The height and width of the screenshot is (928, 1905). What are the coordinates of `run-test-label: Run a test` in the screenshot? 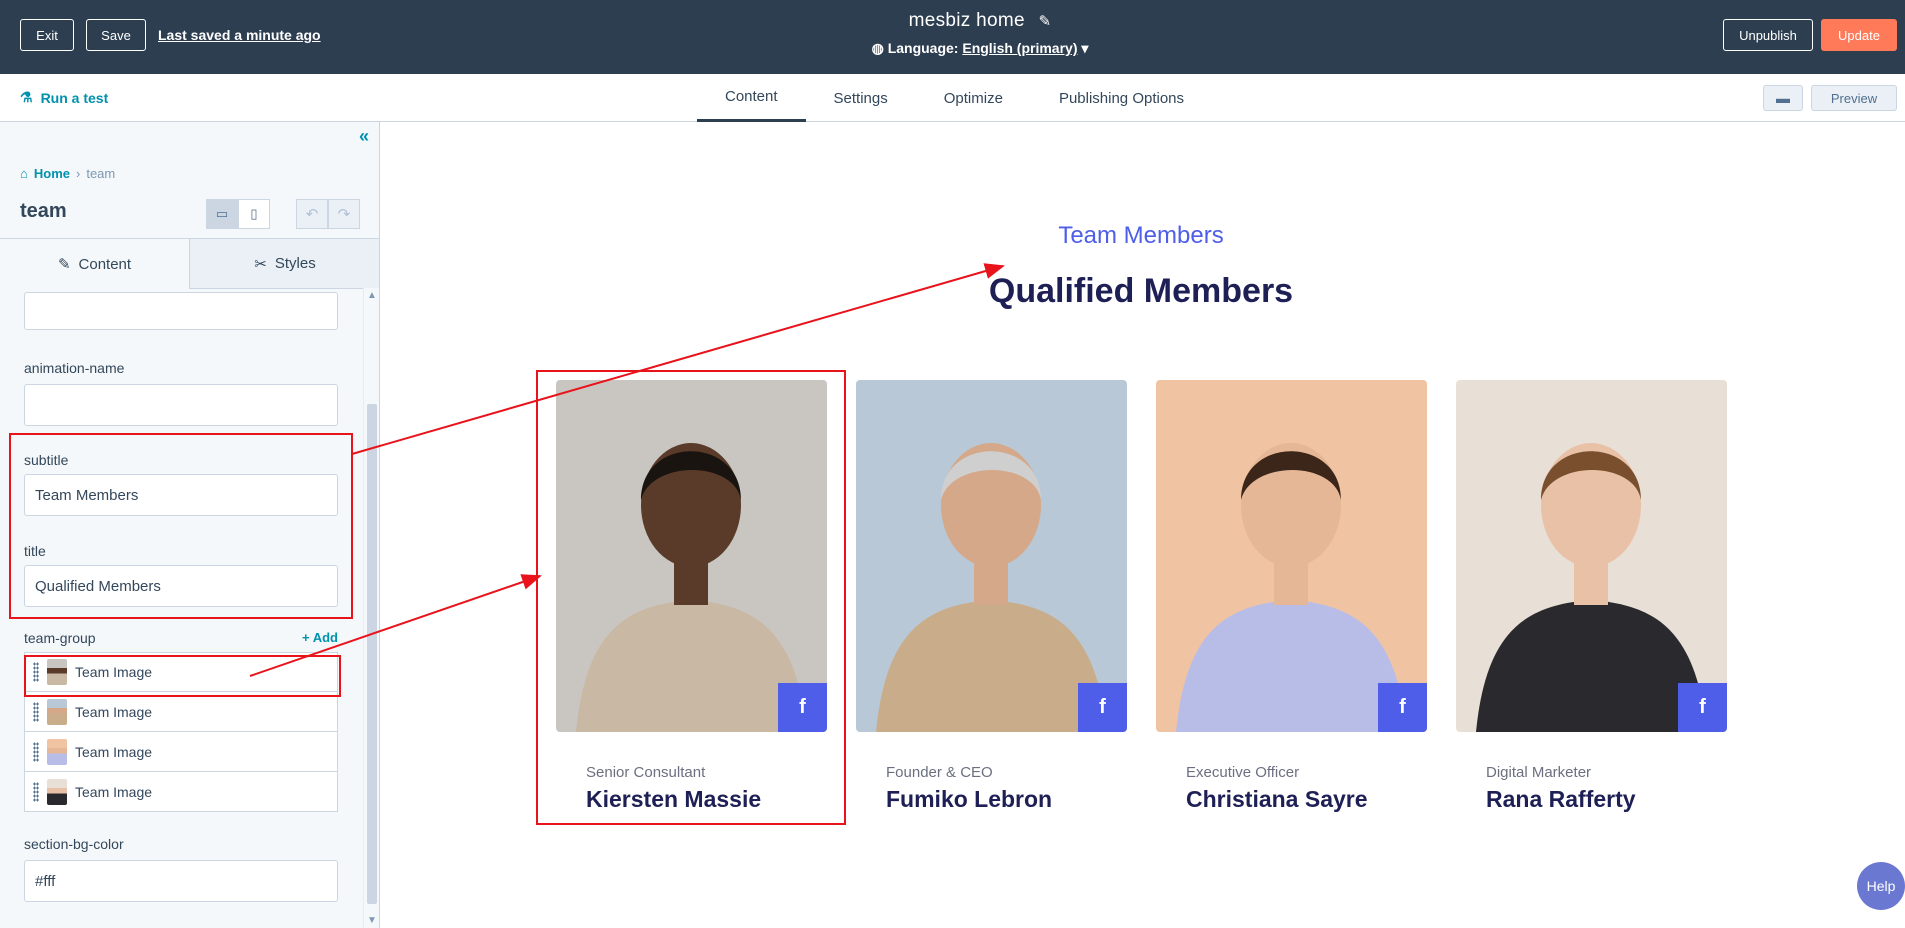 It's located at (74, 97).